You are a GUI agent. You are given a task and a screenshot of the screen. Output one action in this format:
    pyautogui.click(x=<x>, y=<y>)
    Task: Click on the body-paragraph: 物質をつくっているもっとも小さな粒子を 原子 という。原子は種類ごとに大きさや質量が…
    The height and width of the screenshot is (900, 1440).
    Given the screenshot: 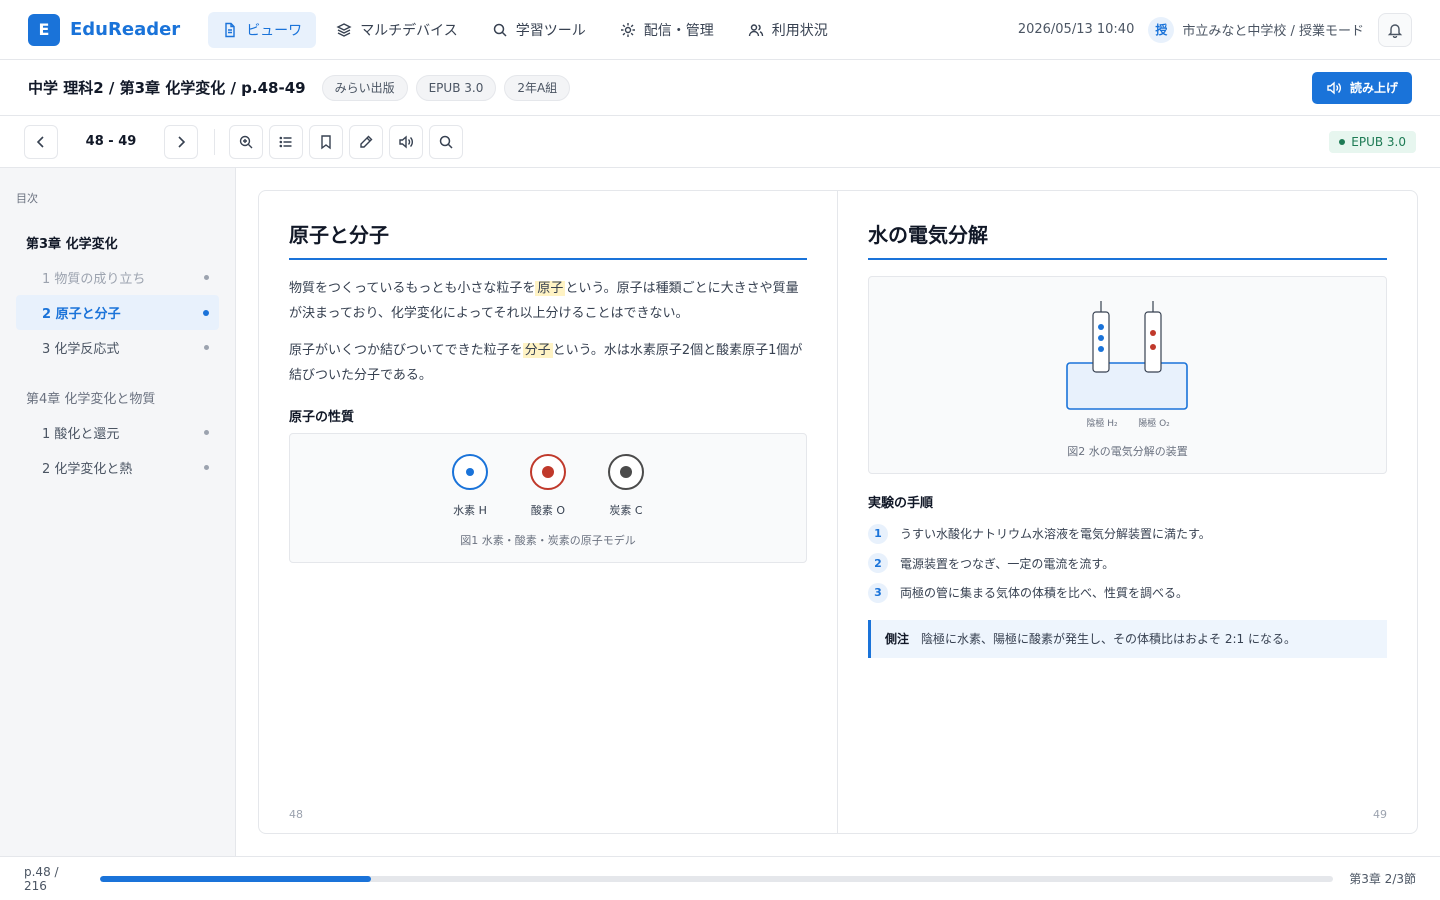 What is the action you would take?
    pyautogui.click(x=548, y=301)
    